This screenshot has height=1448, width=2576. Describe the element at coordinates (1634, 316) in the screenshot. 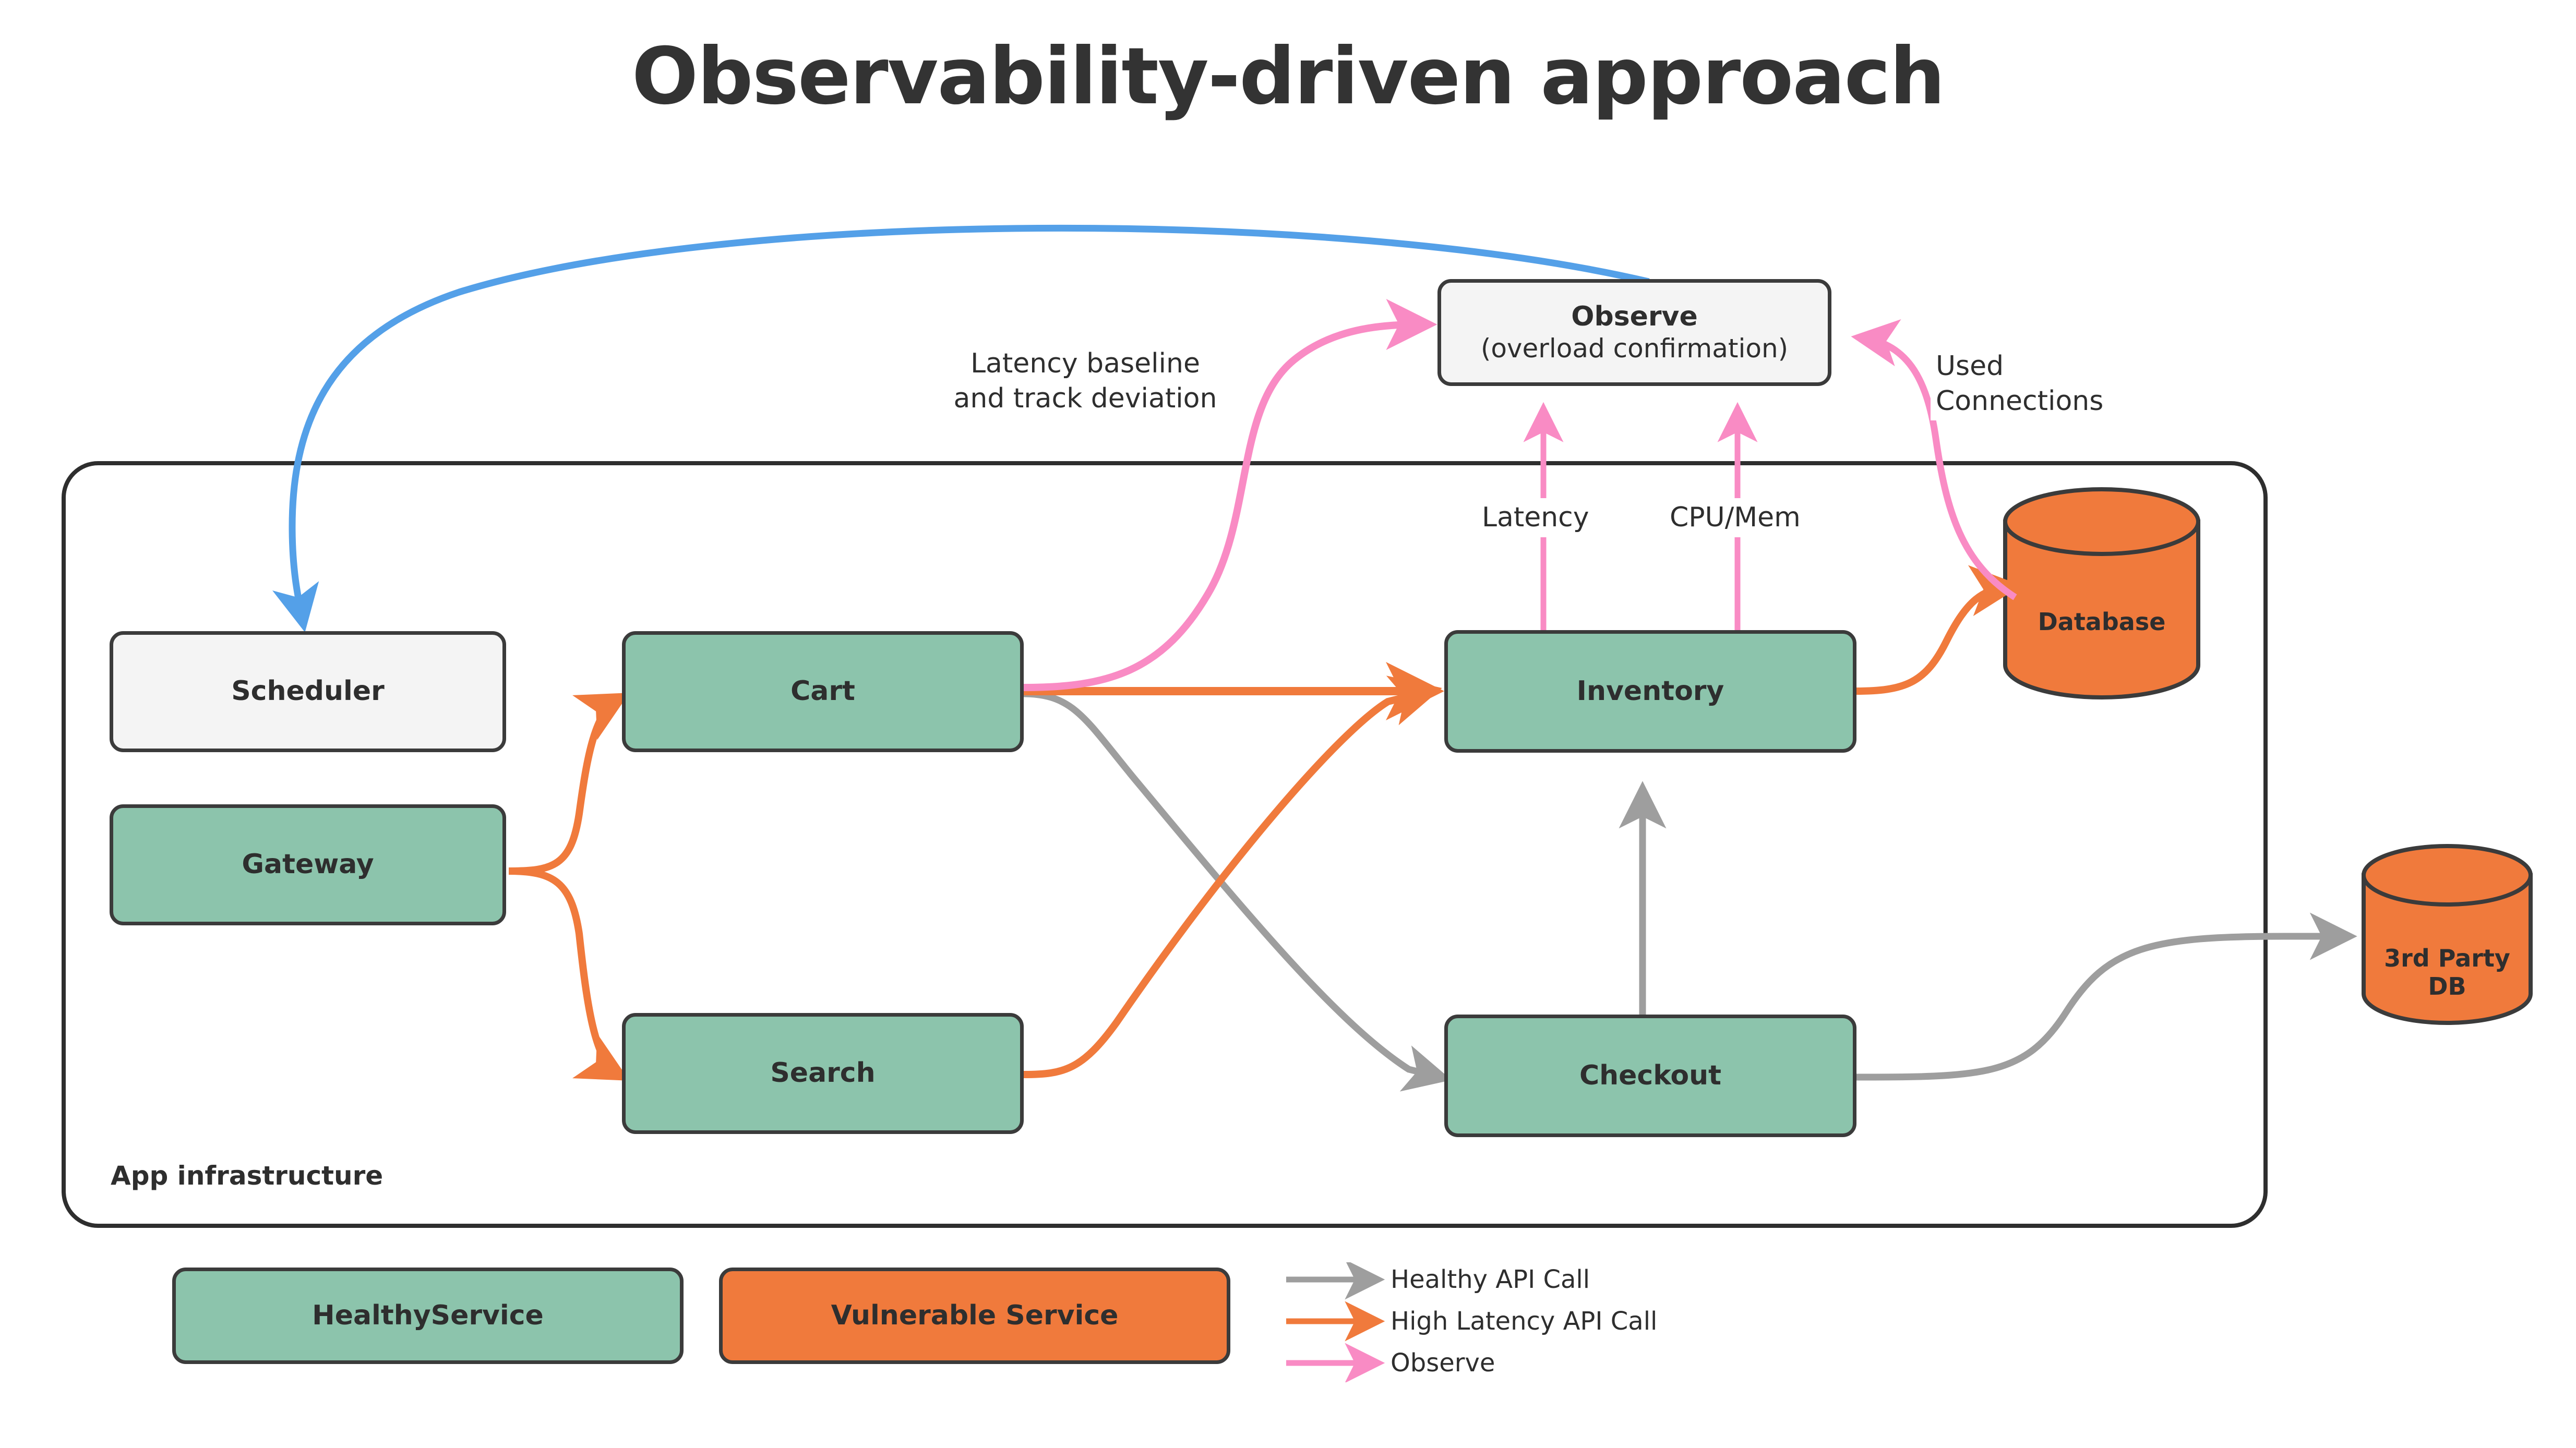

I see `node-observe-label: Observe` at that location.